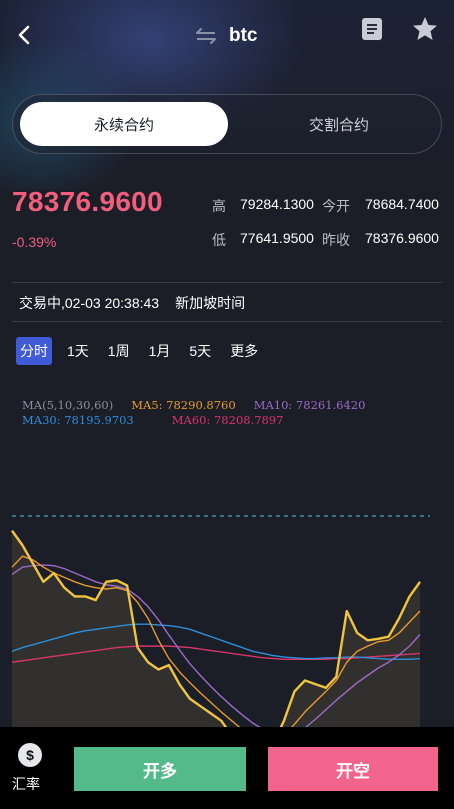 This screenshot has width=454, height=809. Describe the element at coordinates (183, 405) in the screenshot. I see `ma-legend-ma5: MA5: 78290.8760` at that location.